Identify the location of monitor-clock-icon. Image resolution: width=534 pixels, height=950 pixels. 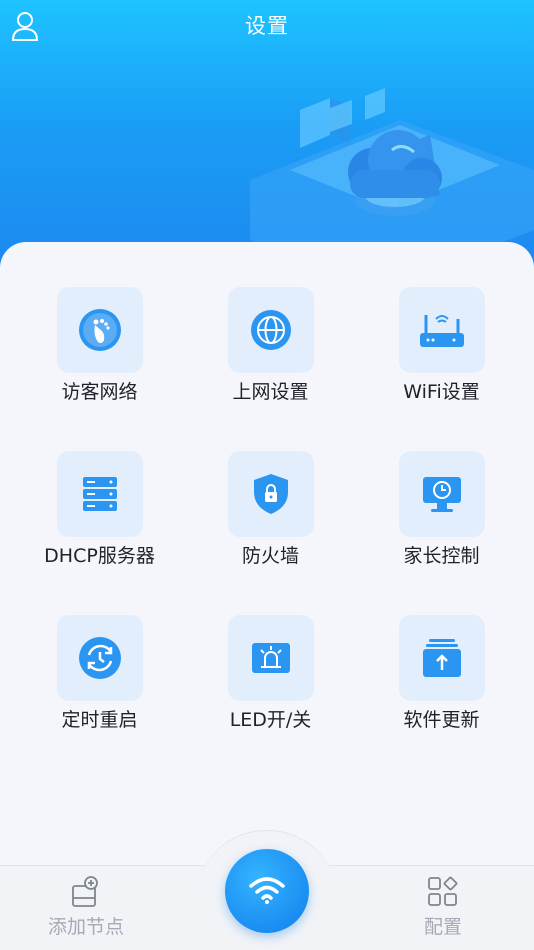
(441, 494).